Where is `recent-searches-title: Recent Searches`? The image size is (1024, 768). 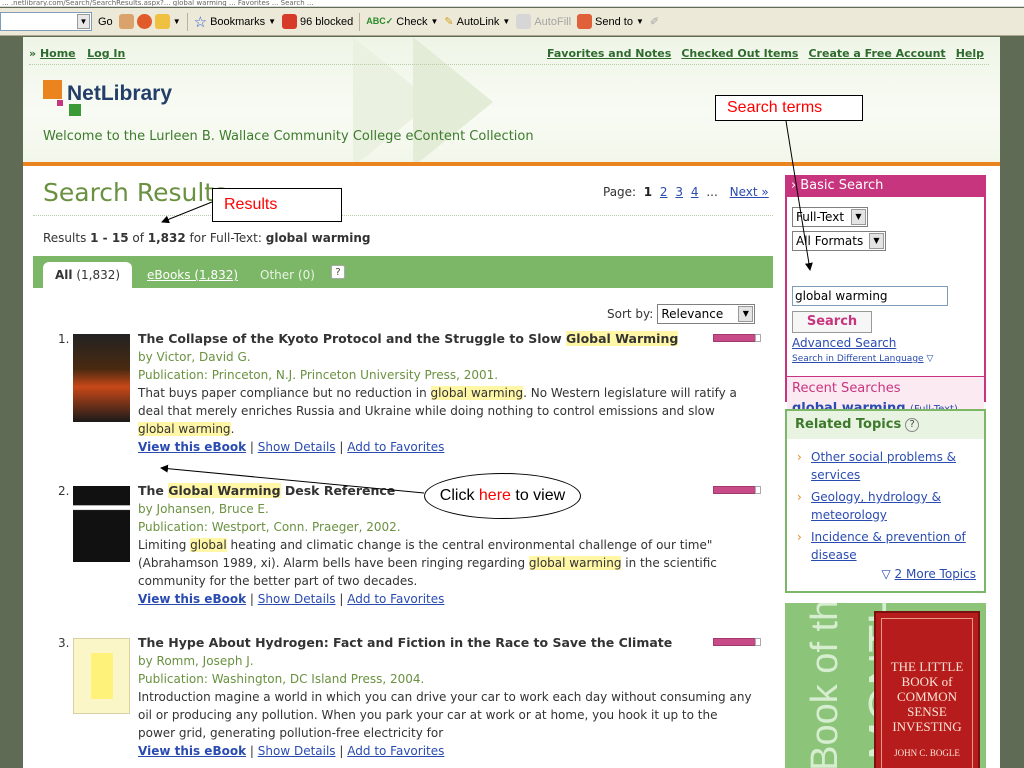 recent-searches-title: Recent Searches is located at coordinates (846, 388).